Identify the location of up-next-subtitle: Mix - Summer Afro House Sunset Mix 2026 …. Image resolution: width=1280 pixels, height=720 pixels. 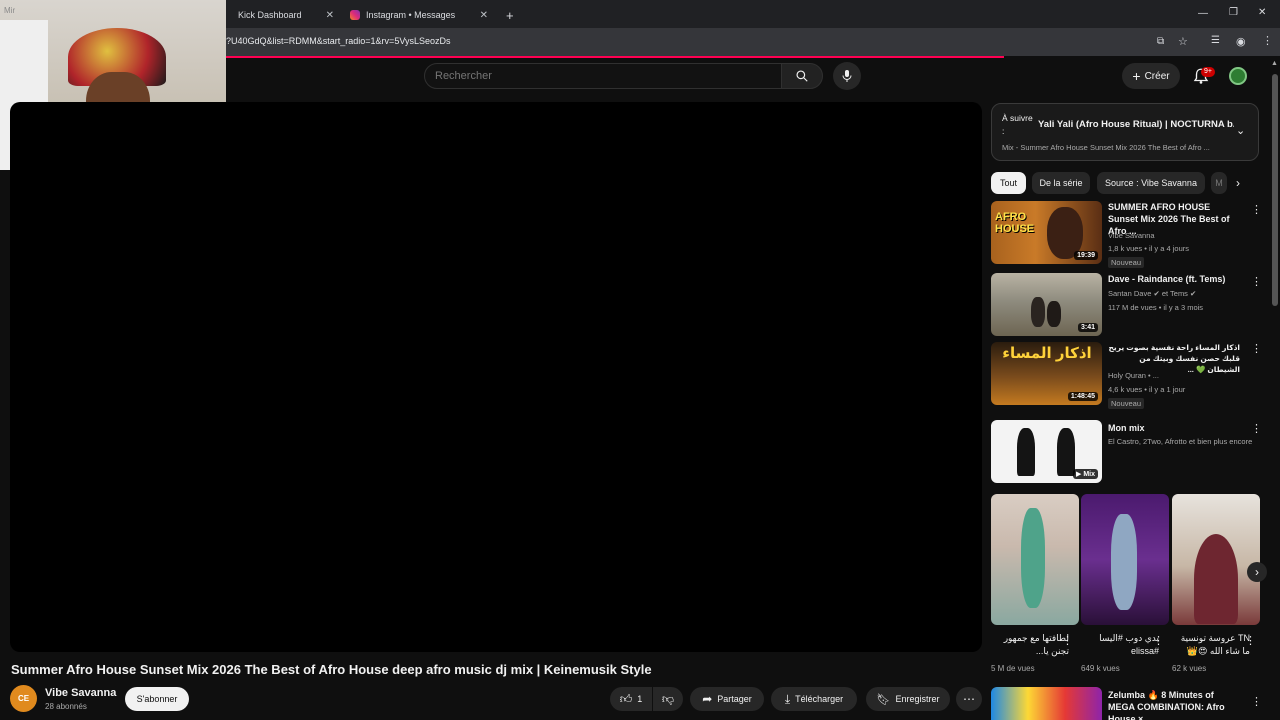
(1106, 147).